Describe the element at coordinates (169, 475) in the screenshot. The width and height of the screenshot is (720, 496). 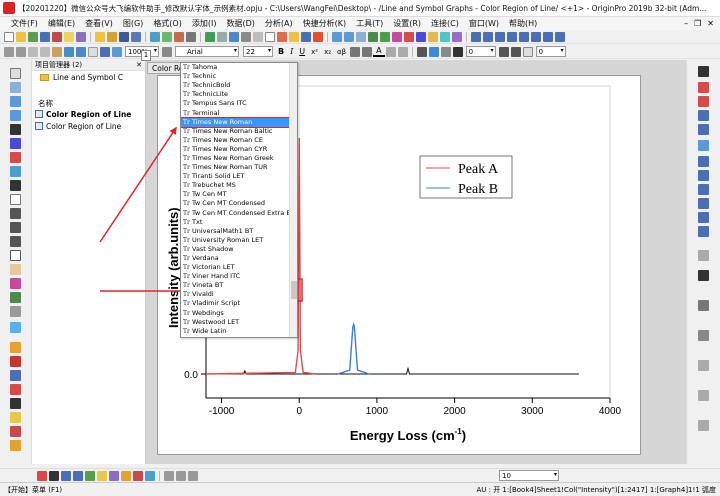
I see `template-library-icon` at that location.